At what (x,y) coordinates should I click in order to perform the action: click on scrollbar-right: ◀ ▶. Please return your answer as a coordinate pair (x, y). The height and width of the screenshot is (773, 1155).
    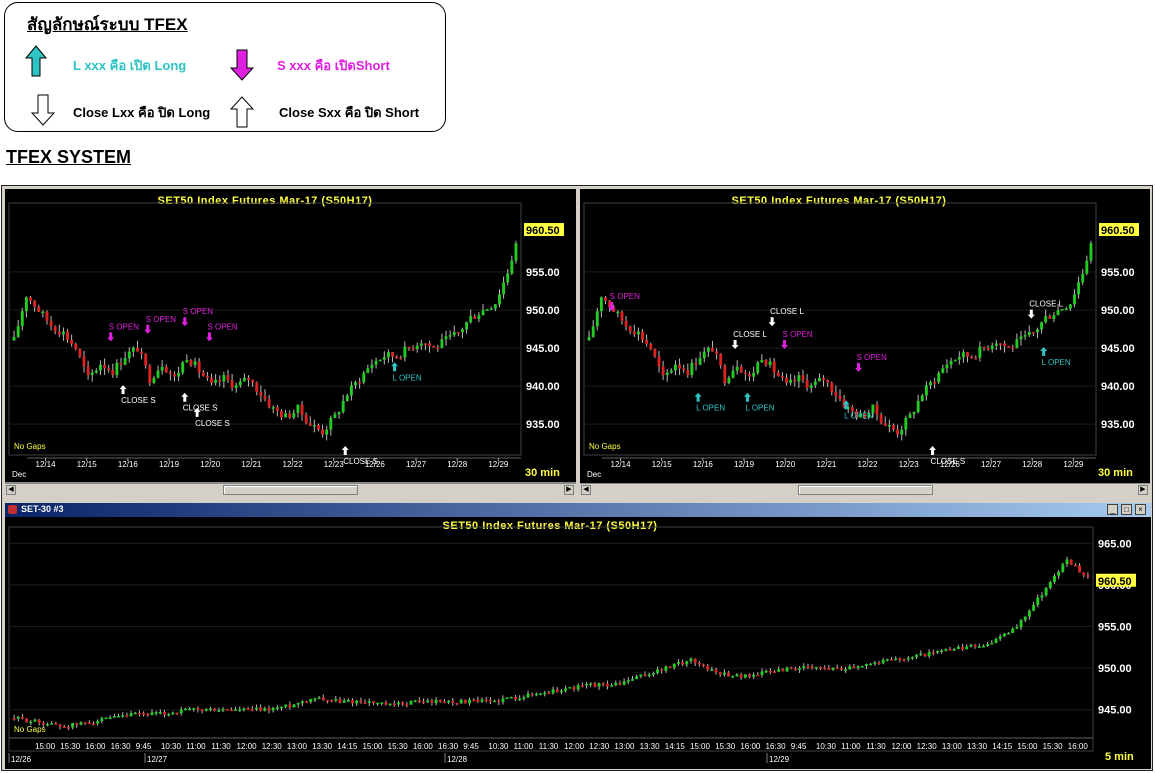
    Looking at the image, I should click on (865, 489).